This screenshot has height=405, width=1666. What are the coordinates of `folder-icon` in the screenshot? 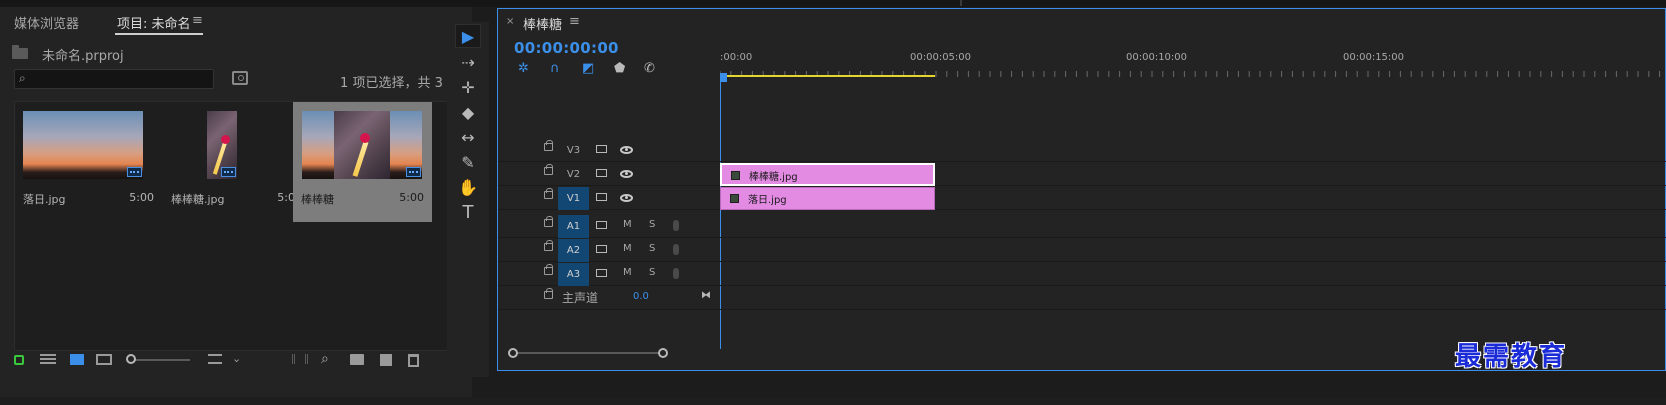 It's located at (20, 52).